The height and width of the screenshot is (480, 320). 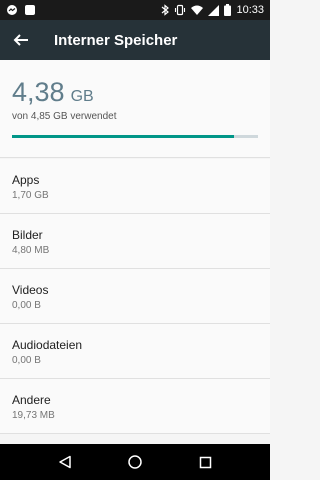 I want to click on page-title: Interner Speicher, so click(x=116, y=40).